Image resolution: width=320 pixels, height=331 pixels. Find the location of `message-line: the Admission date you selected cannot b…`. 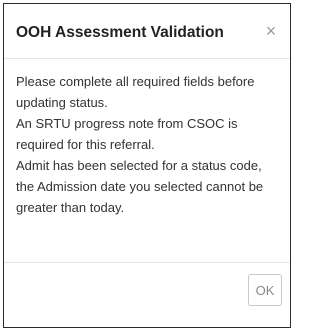

message-line: the Admission date you selected cannot b… is located at coordinates (140, 186).